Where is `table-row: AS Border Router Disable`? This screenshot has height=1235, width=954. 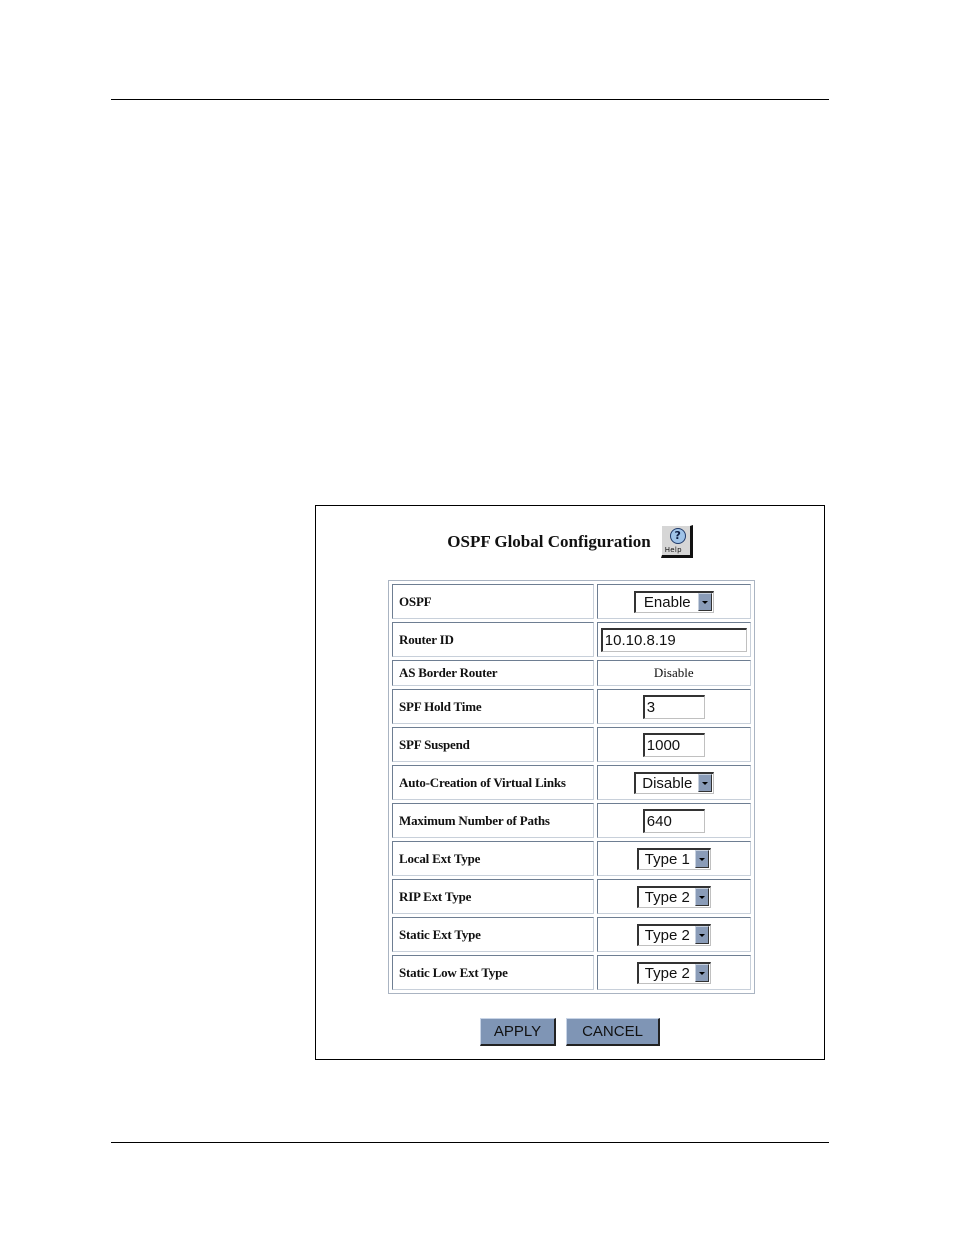
table-row: AS Border Router Disable is located at coordinates (571, 673).